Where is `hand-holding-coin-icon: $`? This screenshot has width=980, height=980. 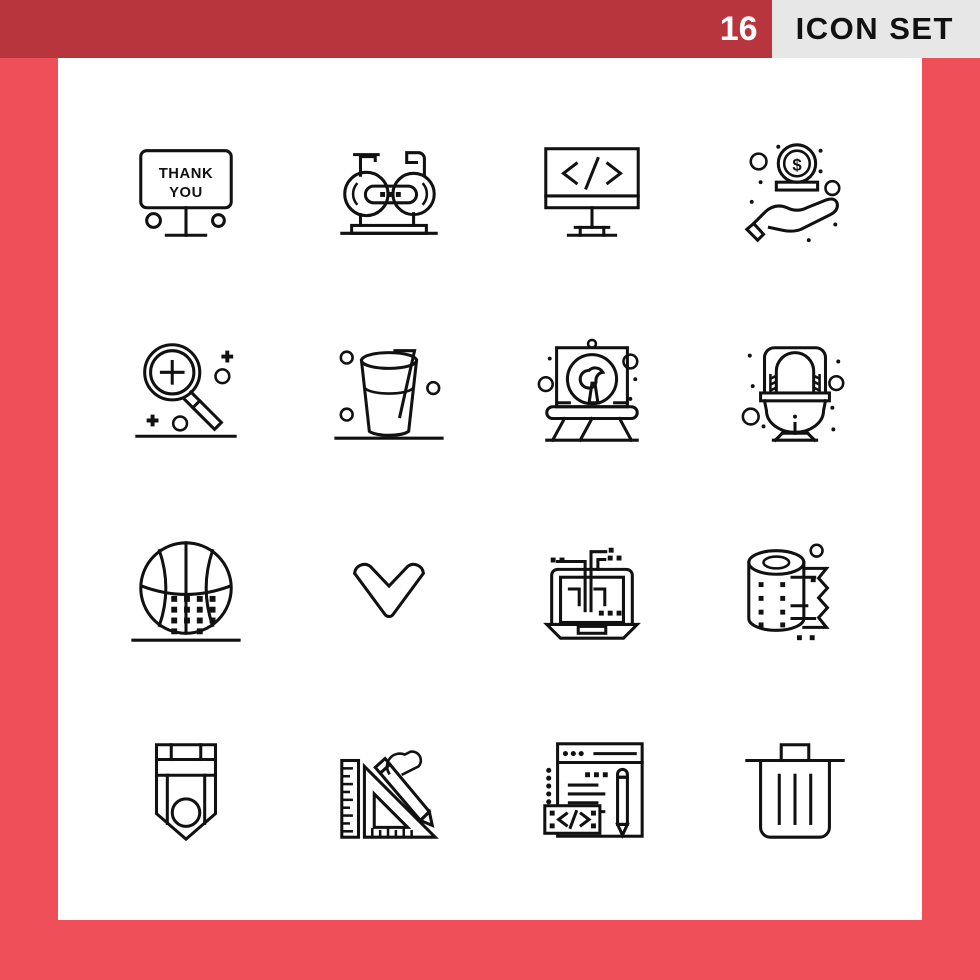 hand-holding-coin-icon: $ is located at coordinates (792, 193).